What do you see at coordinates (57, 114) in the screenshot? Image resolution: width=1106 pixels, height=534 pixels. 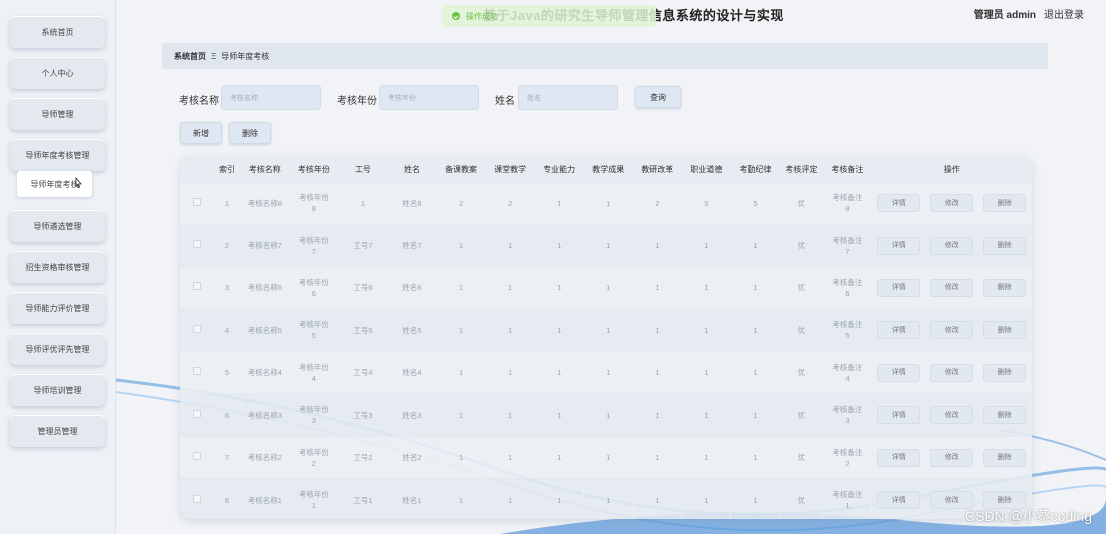 I see `sidebar-item-tutor: 导师管理` at bounding box center [57, 114].